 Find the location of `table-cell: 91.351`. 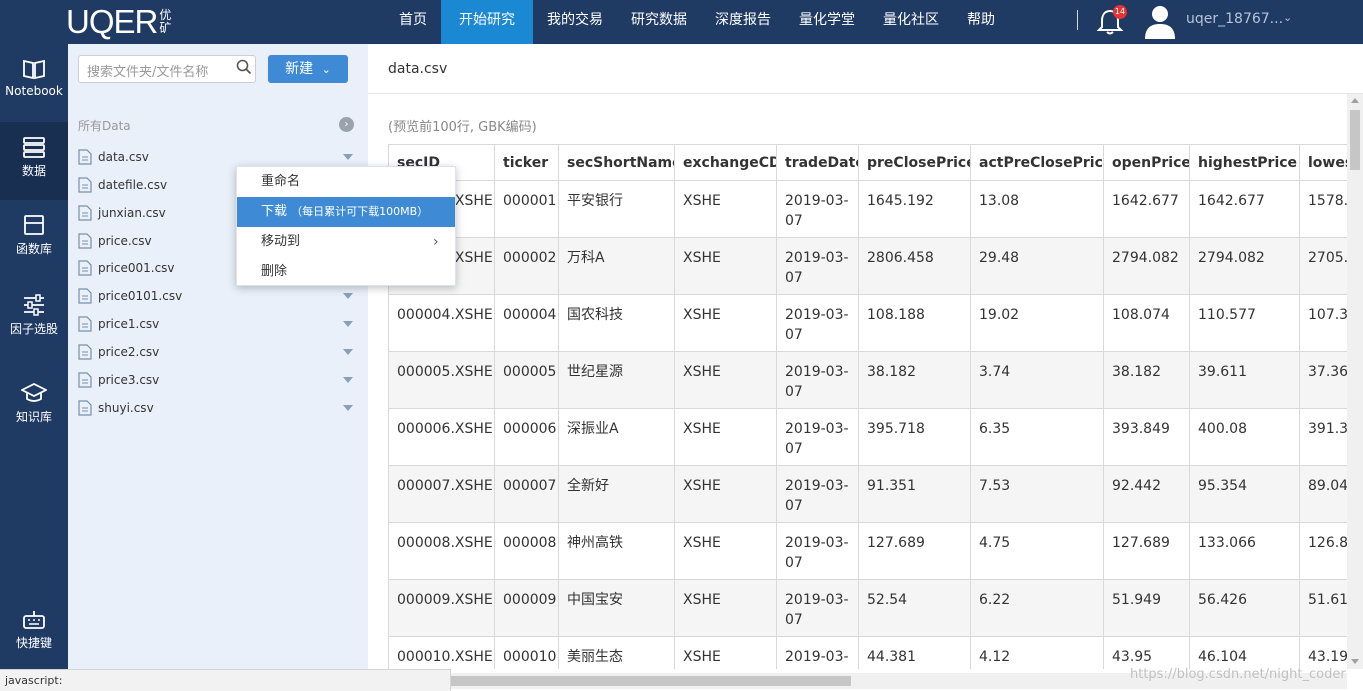

table-cell: 91.351 is located at coordinates (914, 494).